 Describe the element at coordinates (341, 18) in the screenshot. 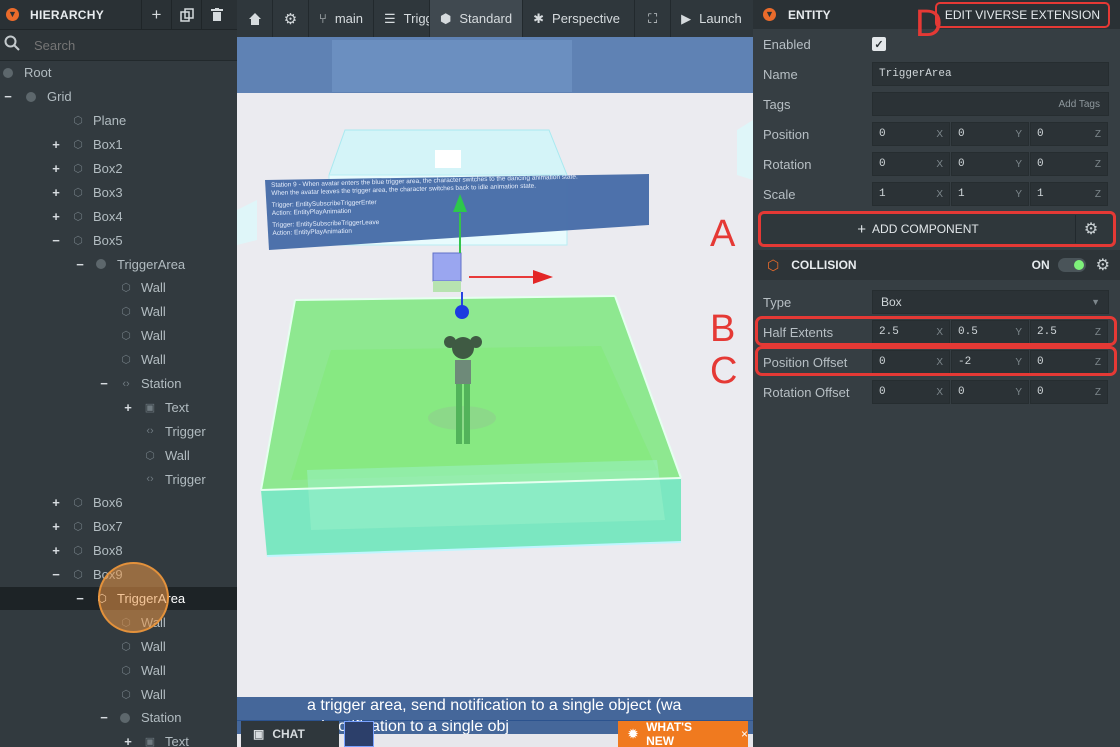

I see `branch-button: ⑂ main` at that location.